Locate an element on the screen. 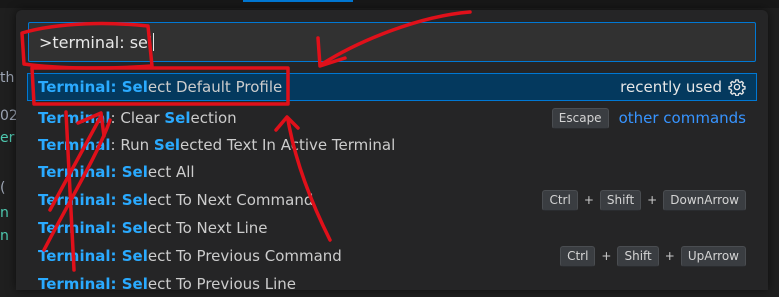 This screenshot has height=297, width=779. editor-fragment: th is located at coordinates (7, 78).